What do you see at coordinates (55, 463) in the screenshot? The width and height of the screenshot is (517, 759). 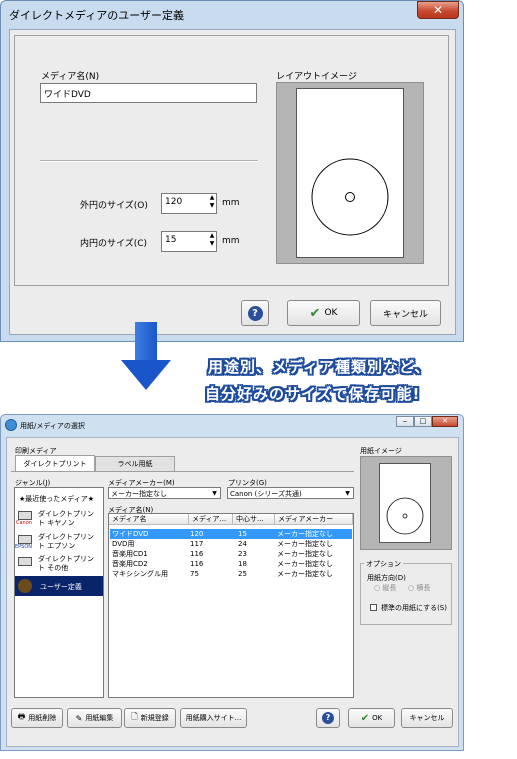 I see `tab-direct-print: ダイレクトプリント` at bounding box center [55, 463].